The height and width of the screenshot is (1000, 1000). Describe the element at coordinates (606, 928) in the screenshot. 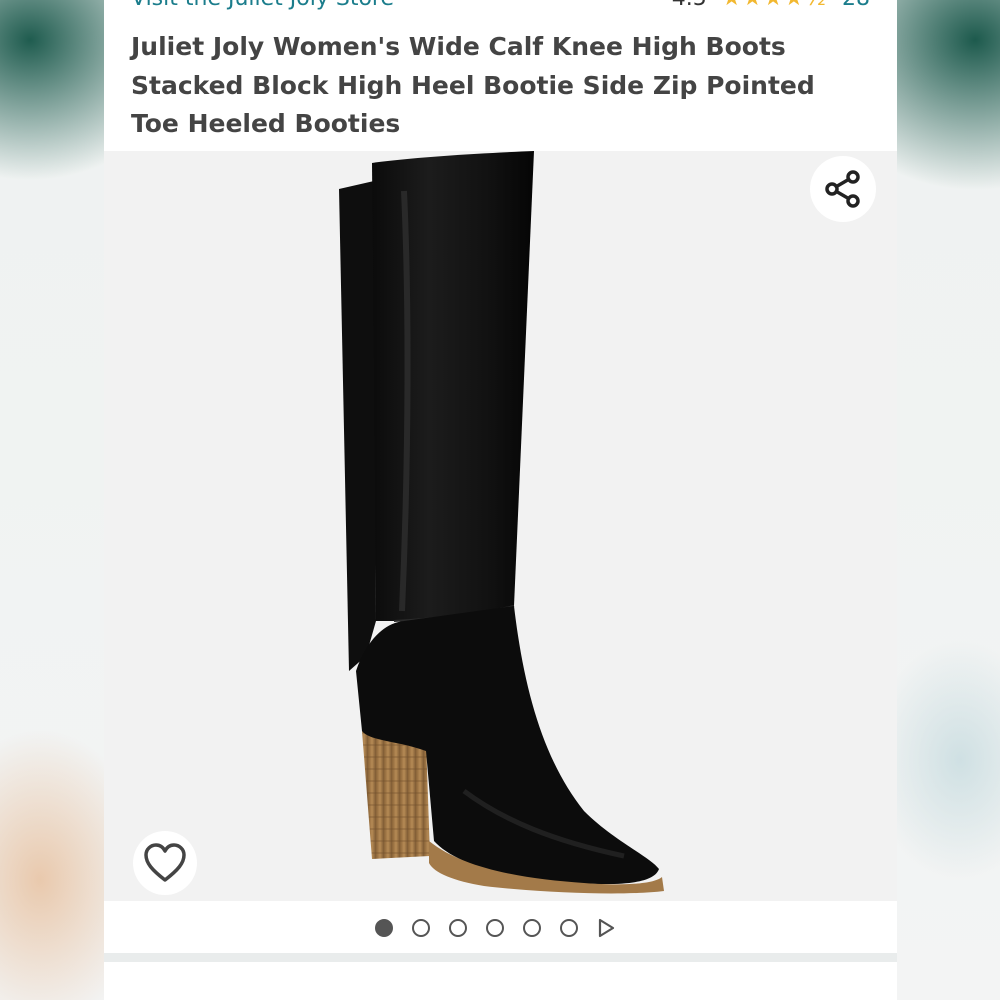

I see `play-icon` at that location.